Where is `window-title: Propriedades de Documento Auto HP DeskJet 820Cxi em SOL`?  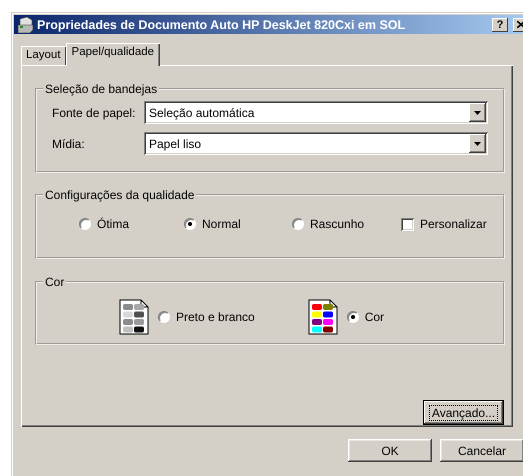
window-title: Propriedades de Documento Auto HP DeskJet 820Cxi em SOL is located at coordinates (221, 25).